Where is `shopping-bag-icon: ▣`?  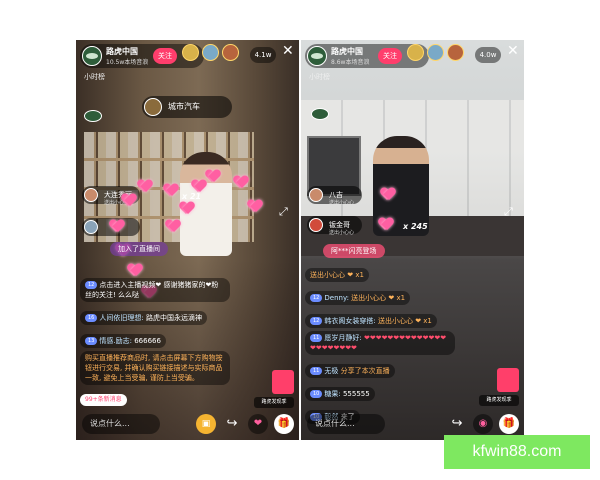 shopping-bag-icon: ▣ is located at coordinates (206, 424).